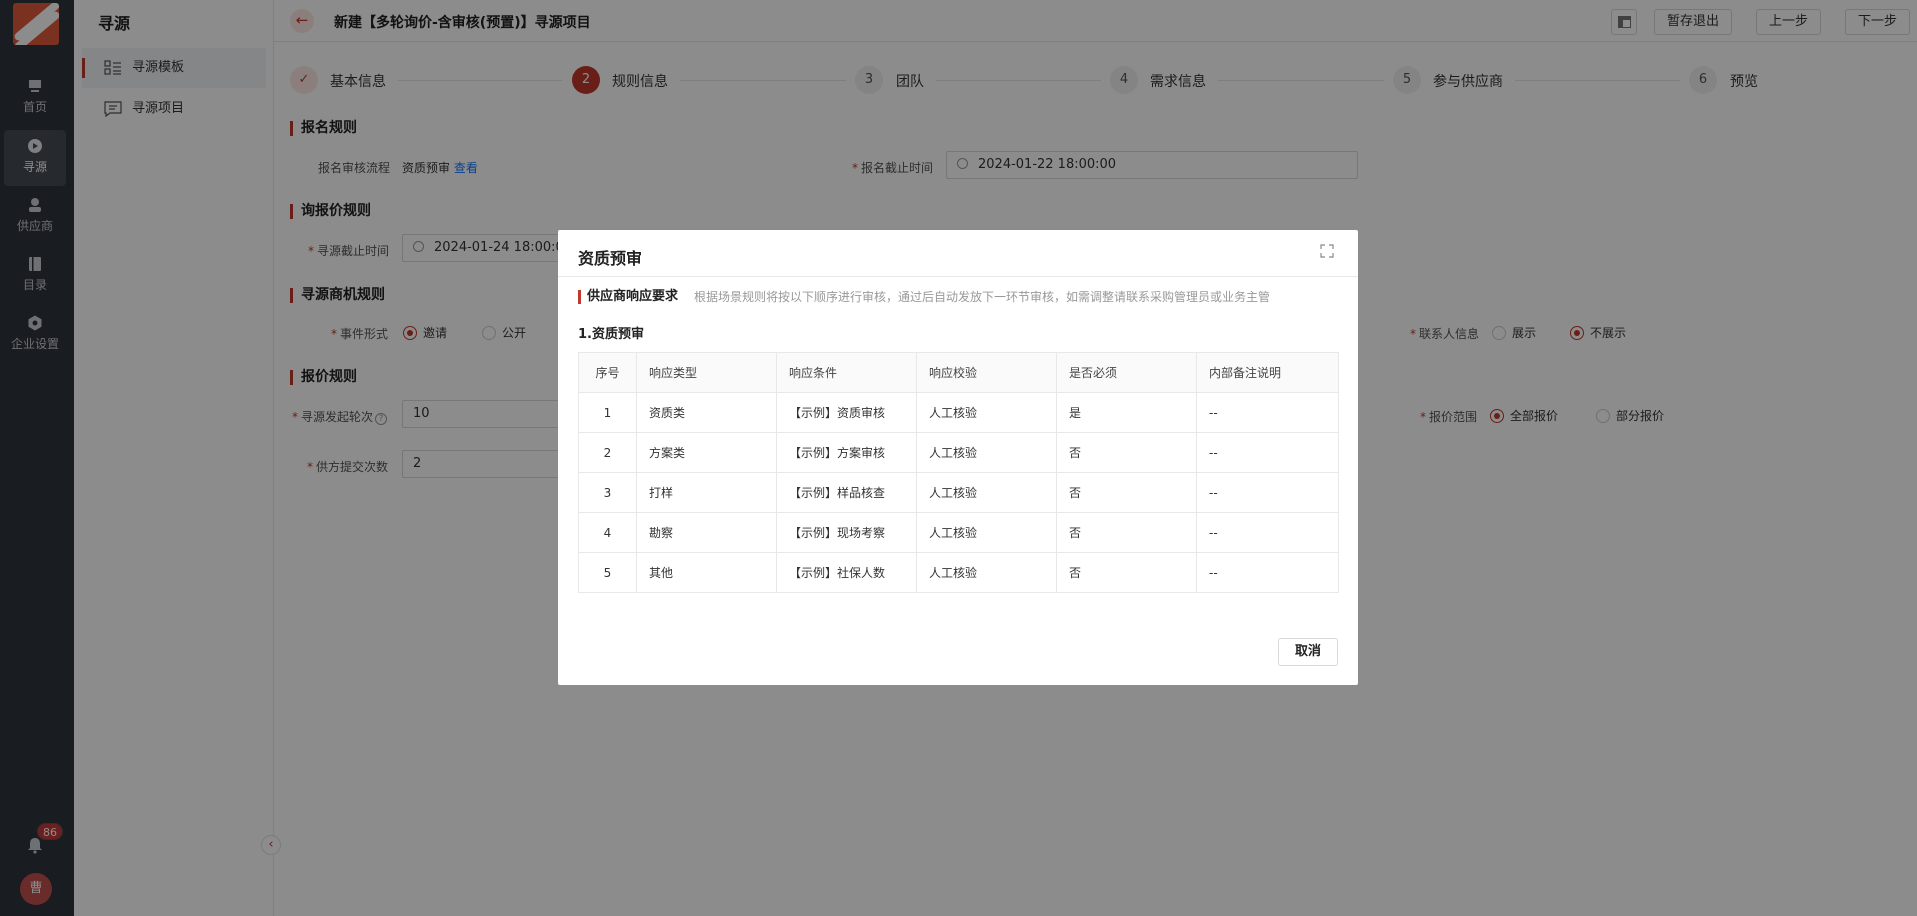  What do you see at coordinates (986, 372) in the screenshot?
I see `column-header: 响应校验` at bounding box center [986, 372].